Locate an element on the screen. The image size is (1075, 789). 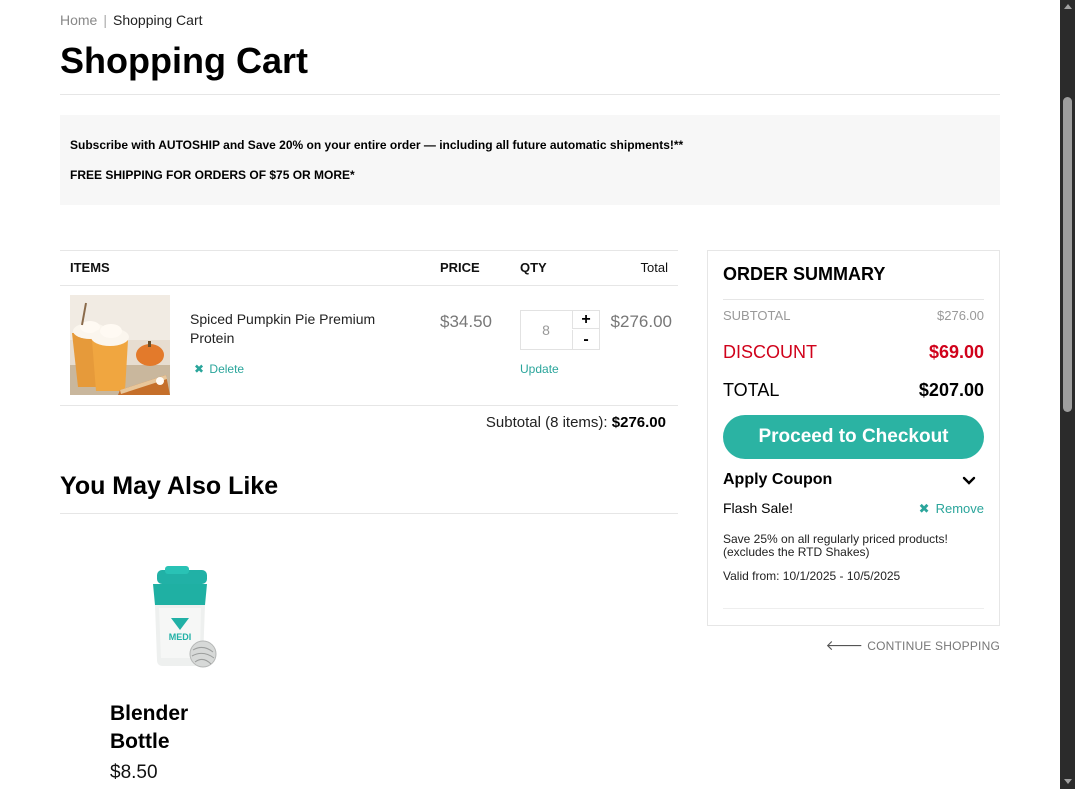
delete-x-icon: ✖ is located at coordinates (199, 369).